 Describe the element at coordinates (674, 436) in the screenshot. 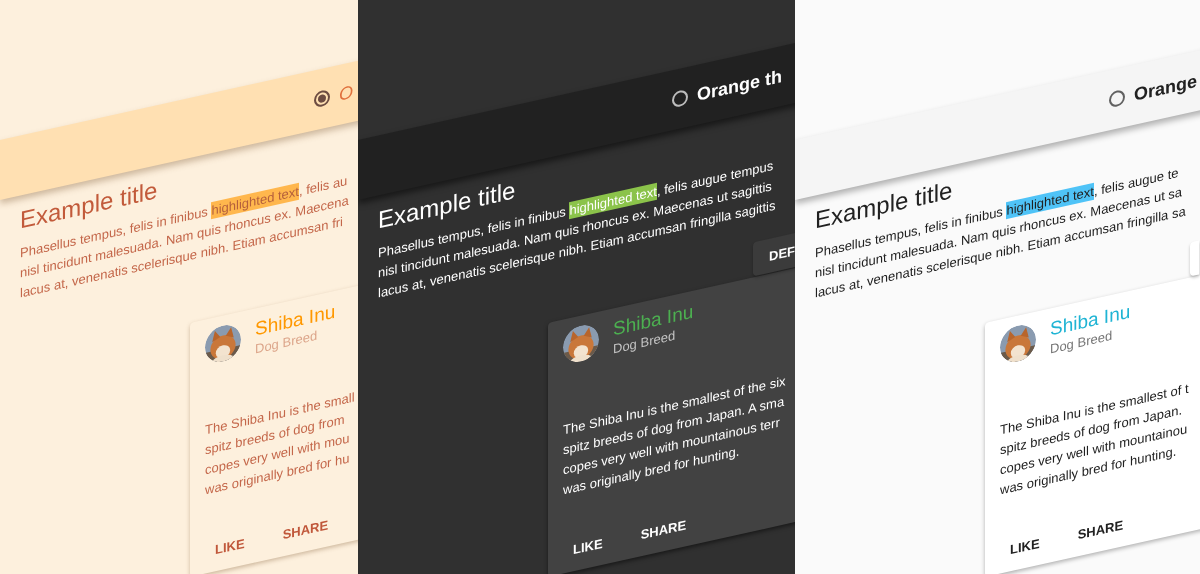

I see `card-text: The Shiba Inu is the smallest of the six spitz breeds of dog from Japan. A sma copes very well with mountainous terr was originally bred for hunting.` at that location.